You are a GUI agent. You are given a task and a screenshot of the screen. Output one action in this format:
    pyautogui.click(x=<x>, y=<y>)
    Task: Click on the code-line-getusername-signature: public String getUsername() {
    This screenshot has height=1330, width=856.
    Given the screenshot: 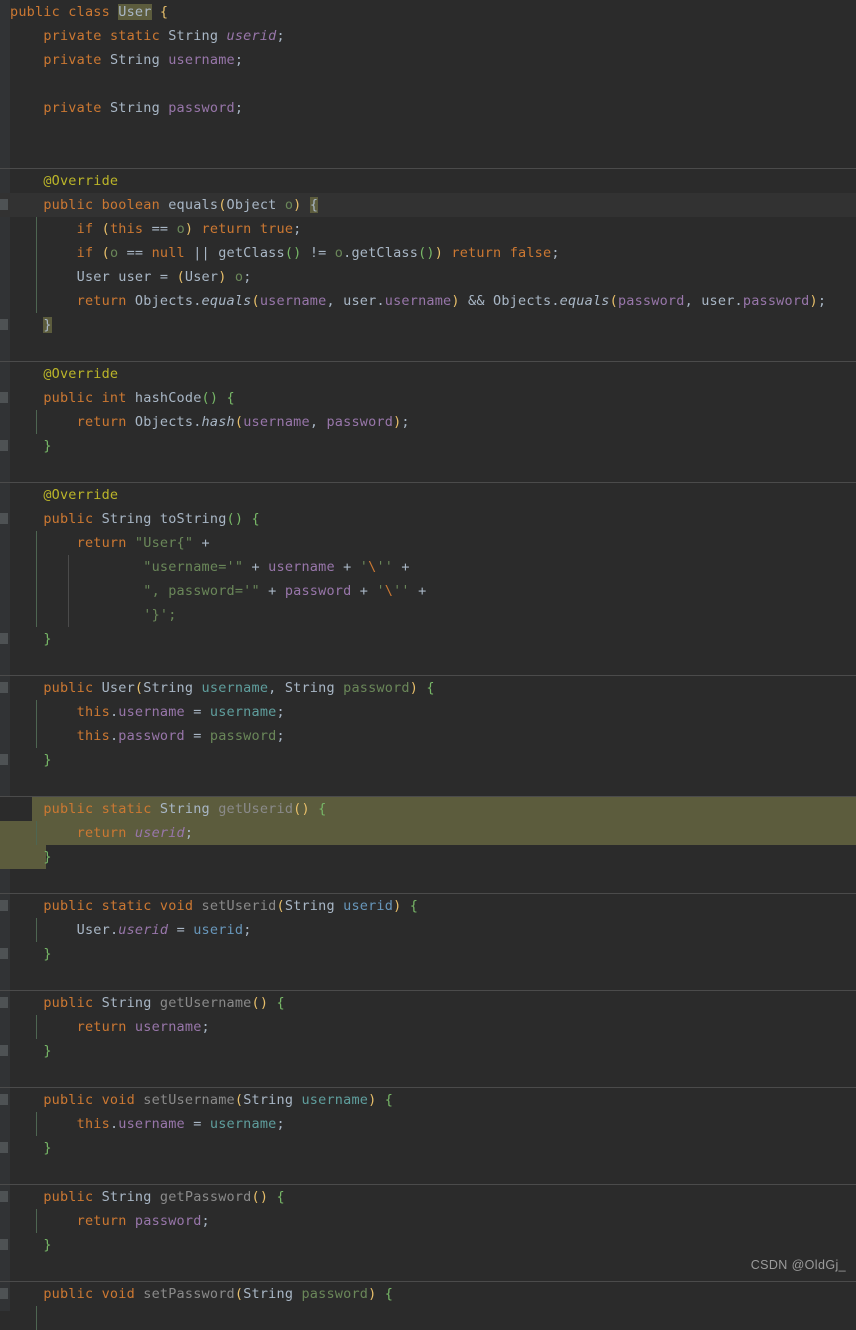 What is the action you would take?
    pyautogui.click(x=428, y=1003)
    